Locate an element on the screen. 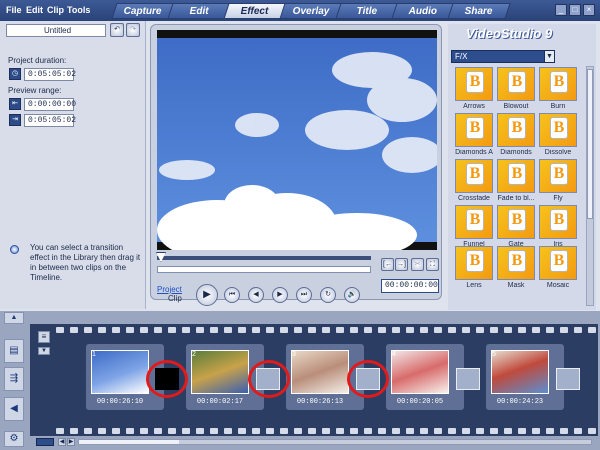 Image resolution: width=600 pixels, height=450 pixels. mark-out-button-icon: →] is located at coordinates (401, 264).